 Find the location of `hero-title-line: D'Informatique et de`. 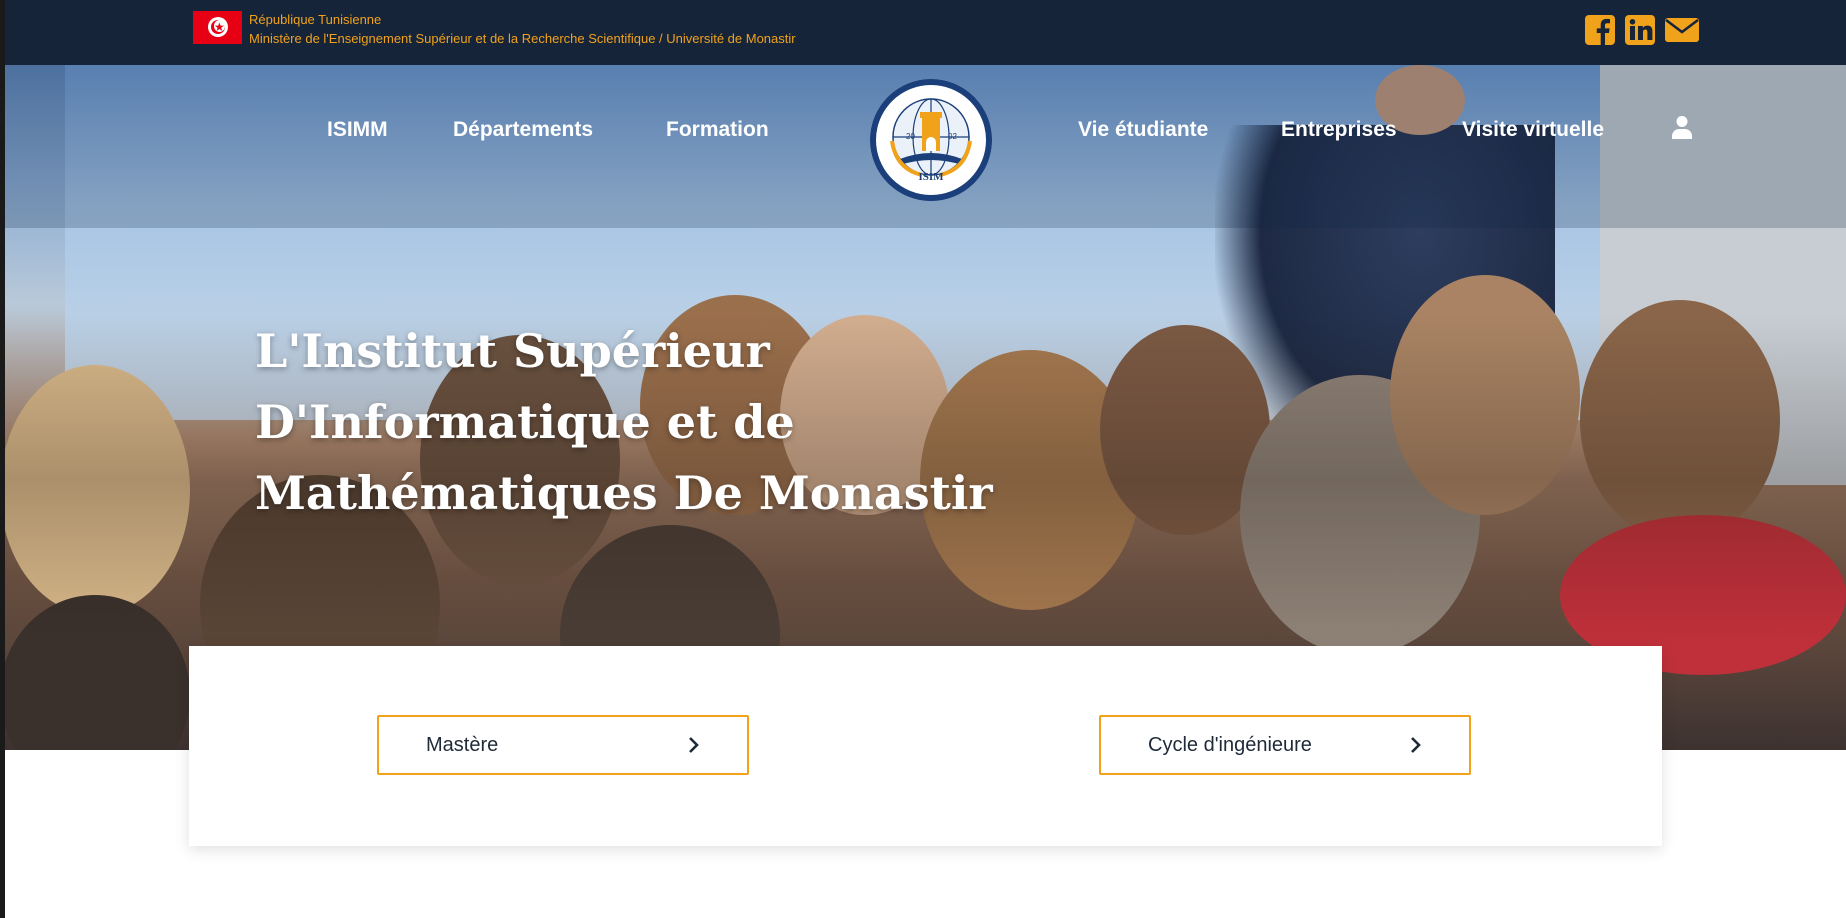

hero-title-line: D'Informatique et de is located at coordinates (525, 422).